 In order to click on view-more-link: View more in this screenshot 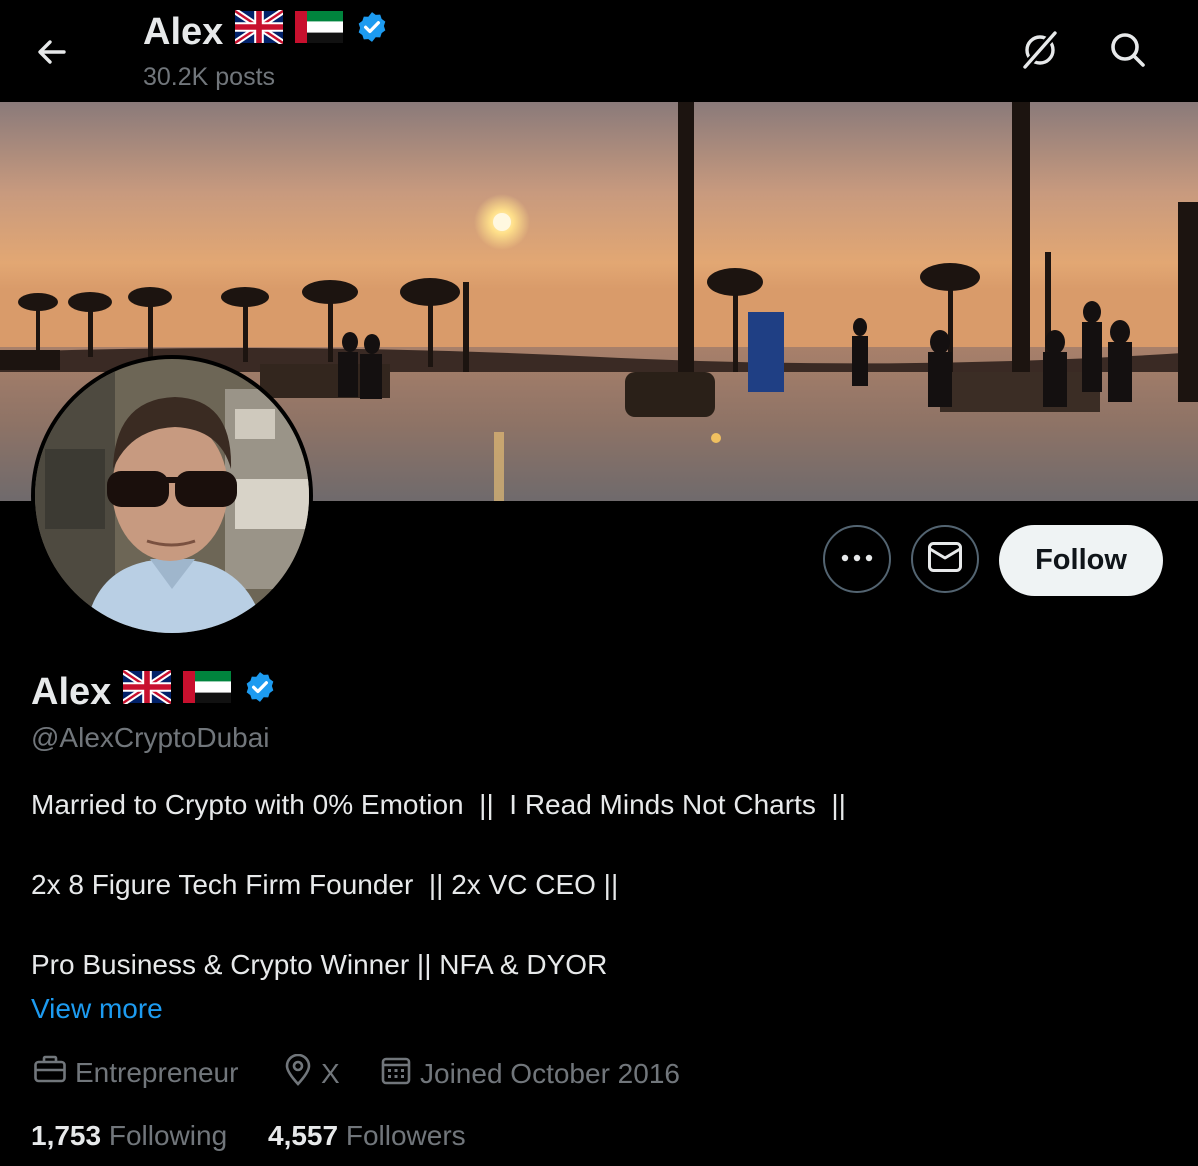, I will do `click(97, 1009)`.